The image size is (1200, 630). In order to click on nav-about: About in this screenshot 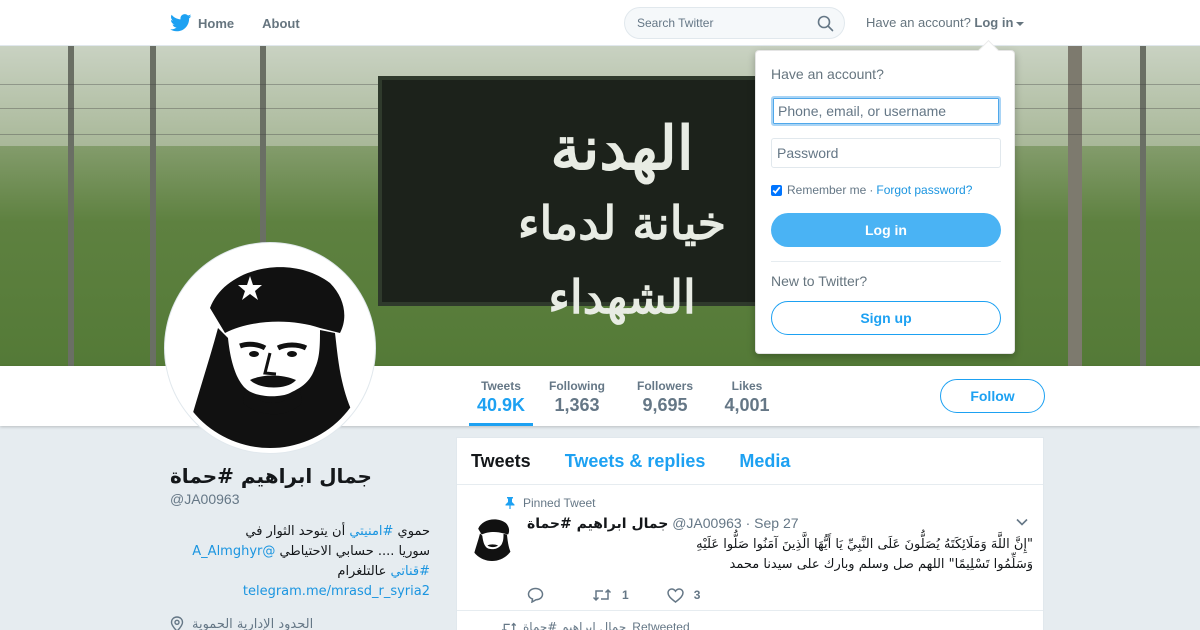, I will do `click(281, 23)`.